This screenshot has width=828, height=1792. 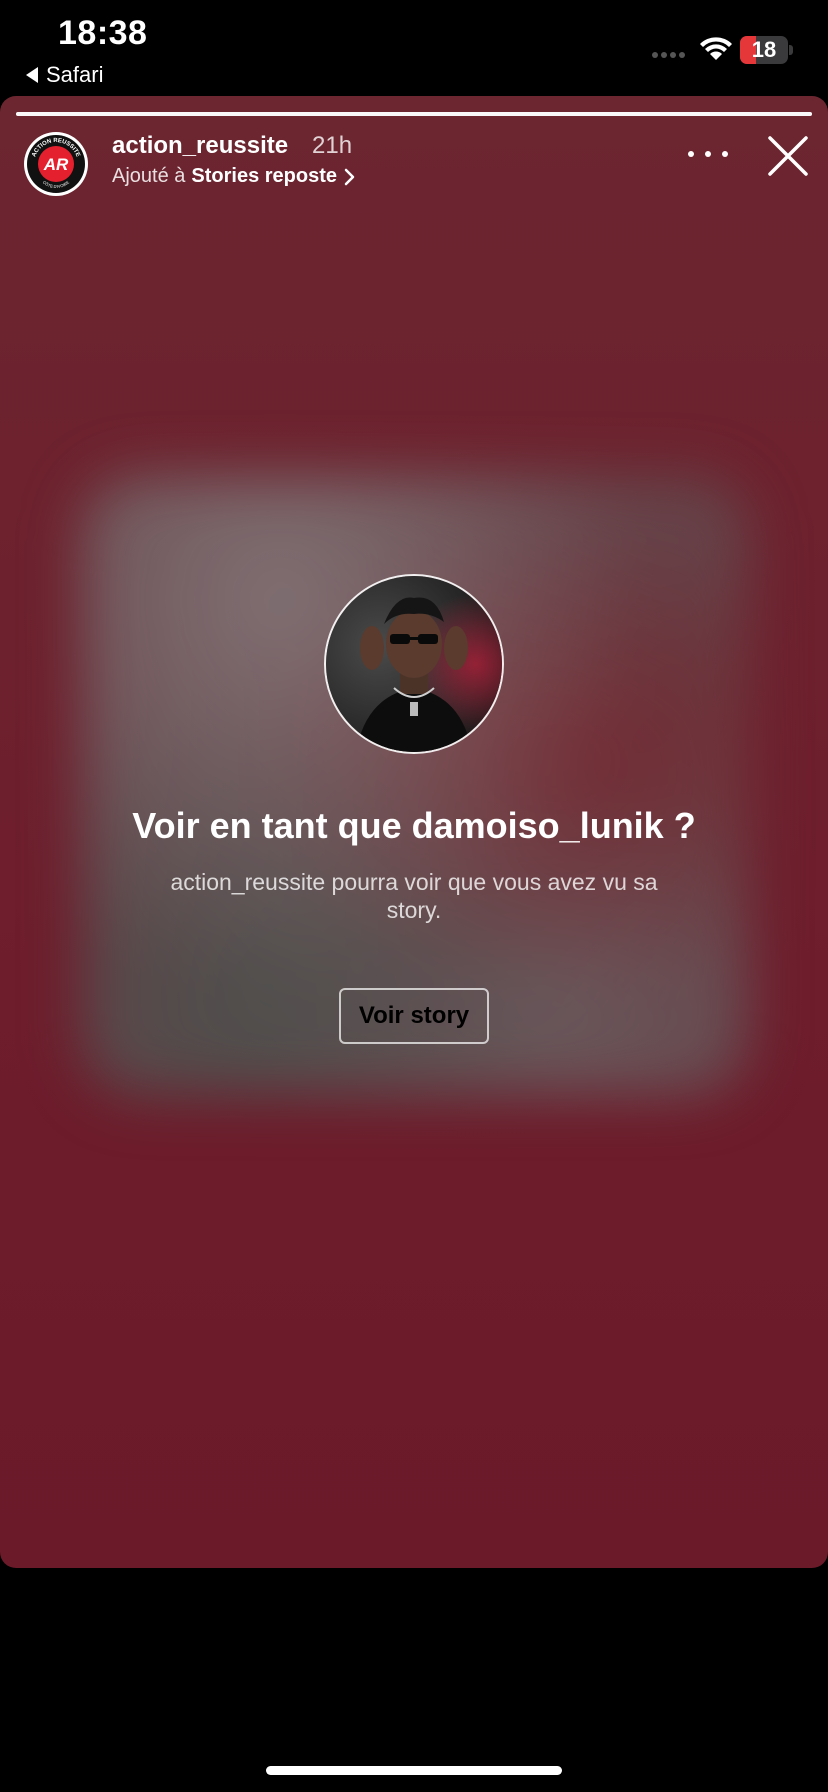 What do you see at coordinates (149, 176) in the screenshot?
I see `added-prefix: Ajouté à` at bounding box center [149, 176].